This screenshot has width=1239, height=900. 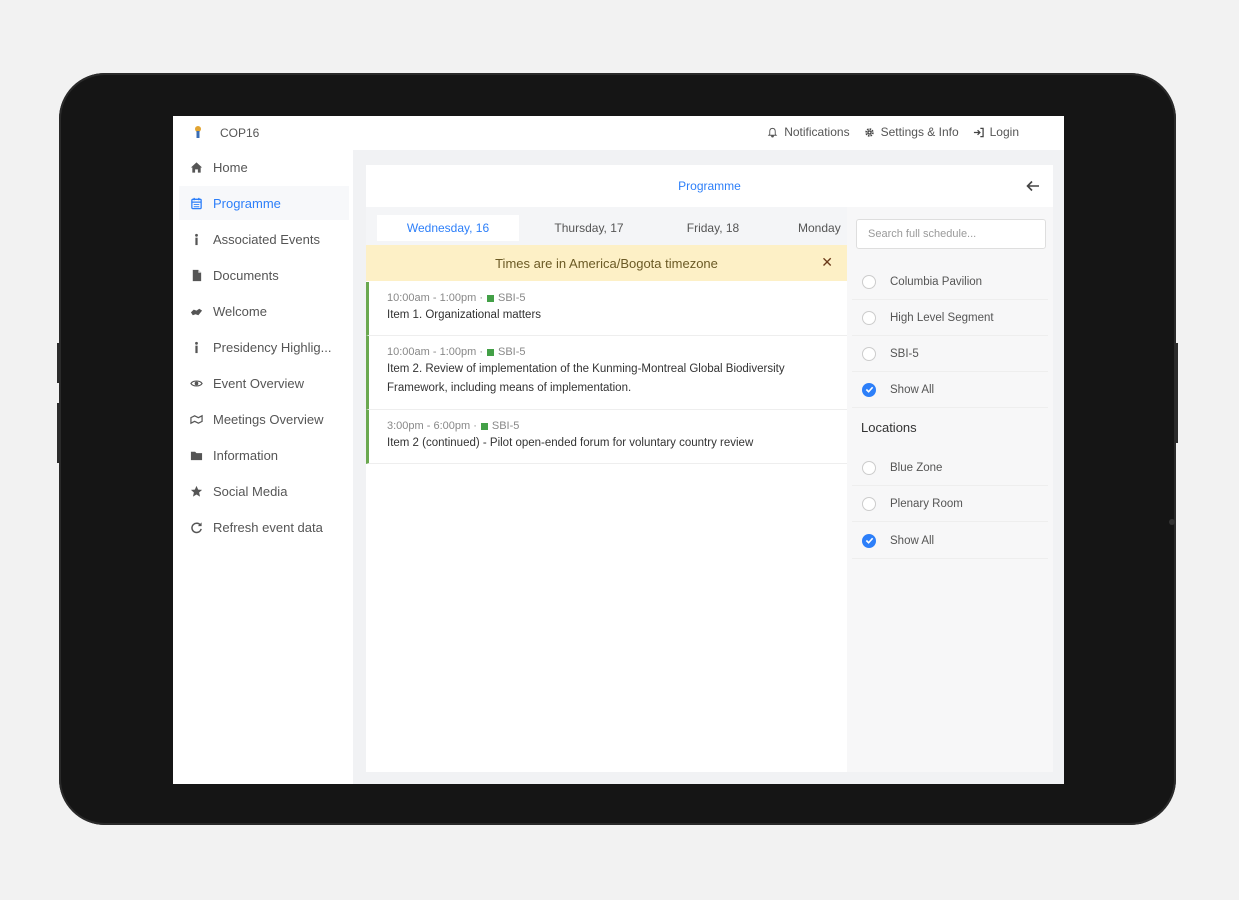 What do you see at coordinates (950, 541) in the screenshot?
I see `filter-option-show-all-locations: Show All` at bounding box center [950, 541].